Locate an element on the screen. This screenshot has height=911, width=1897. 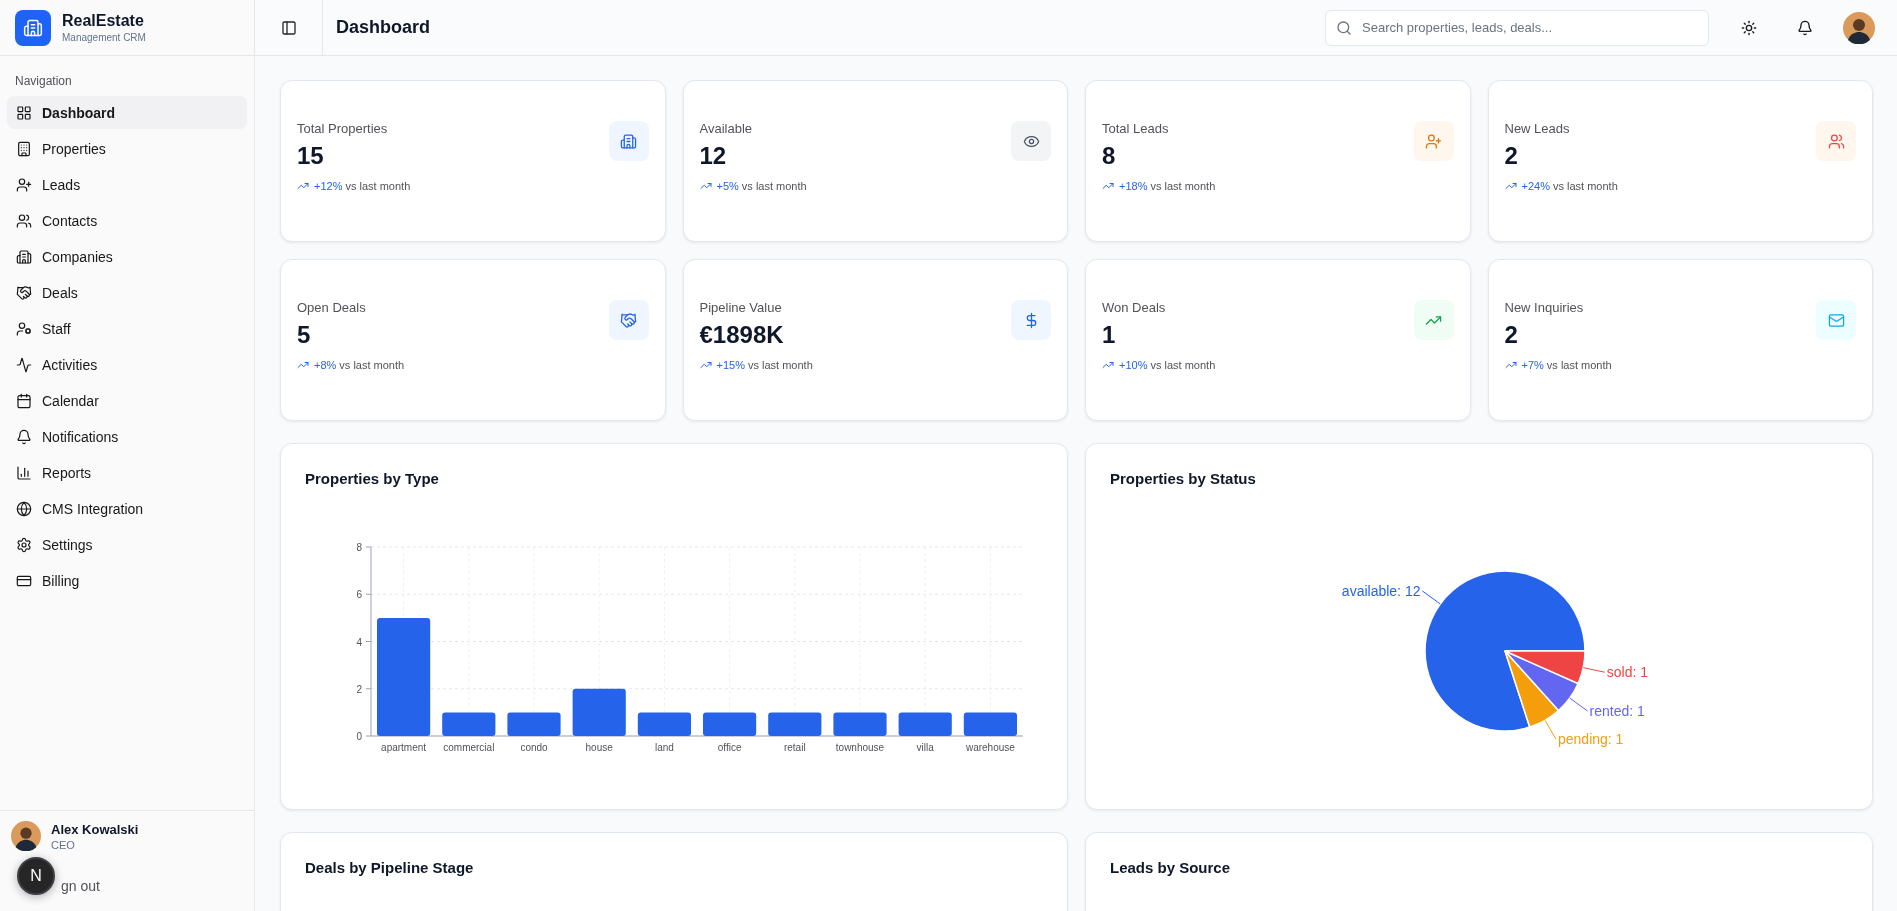
chart-title: Deals by Pipeline Stage is located at coordinates (390, 867).